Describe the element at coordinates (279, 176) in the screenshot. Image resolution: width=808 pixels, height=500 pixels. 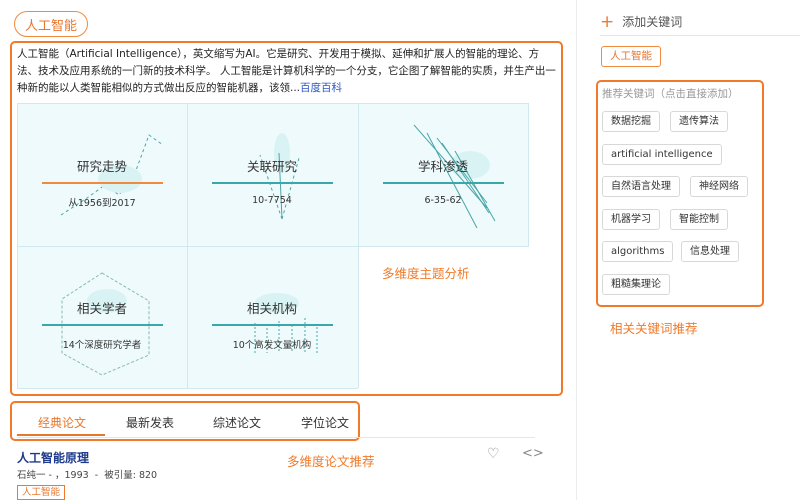
I see `related-research-icon` at that location.